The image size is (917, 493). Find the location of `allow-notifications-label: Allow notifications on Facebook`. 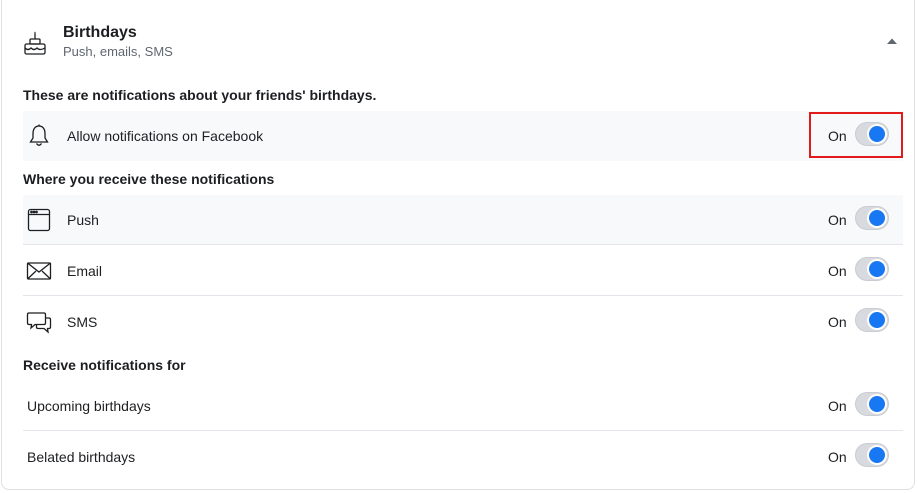

allow-notifications-label: Allow notifications on Facebook is located at coordinates (165, 136).